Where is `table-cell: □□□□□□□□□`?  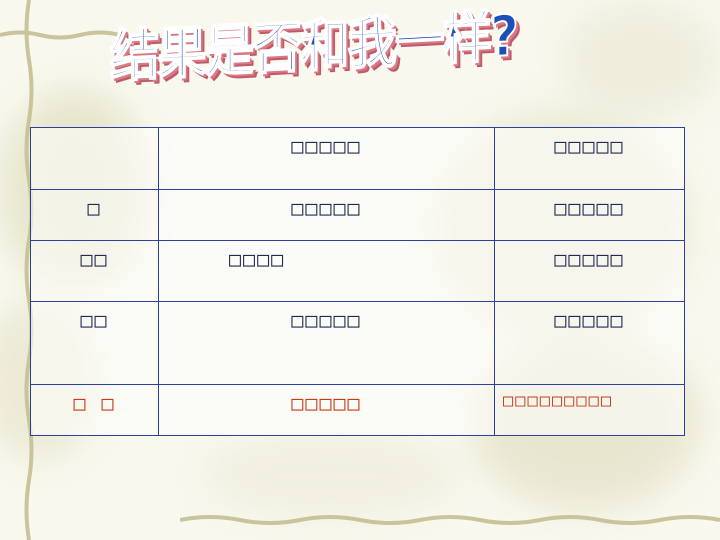 table-cell: □□□□□□□□□ is located at coordinates (589, 410).